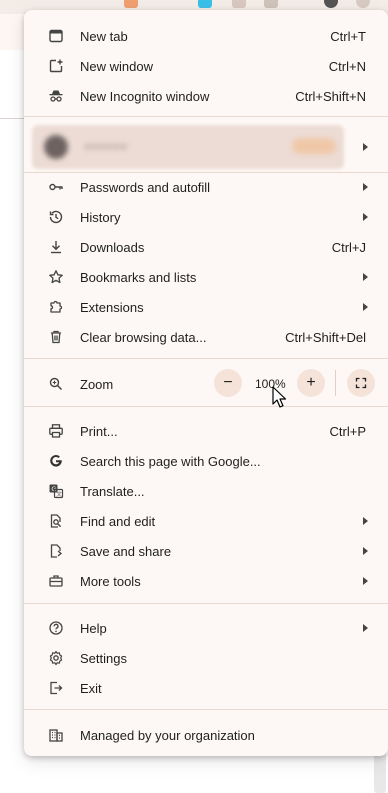 The height and width of the screenshot is (793, 388). What do you see at coordinates (188, 147) in the screenshot?
I see `profile-row: ●●●●●●` at bounding box center [188, 147].